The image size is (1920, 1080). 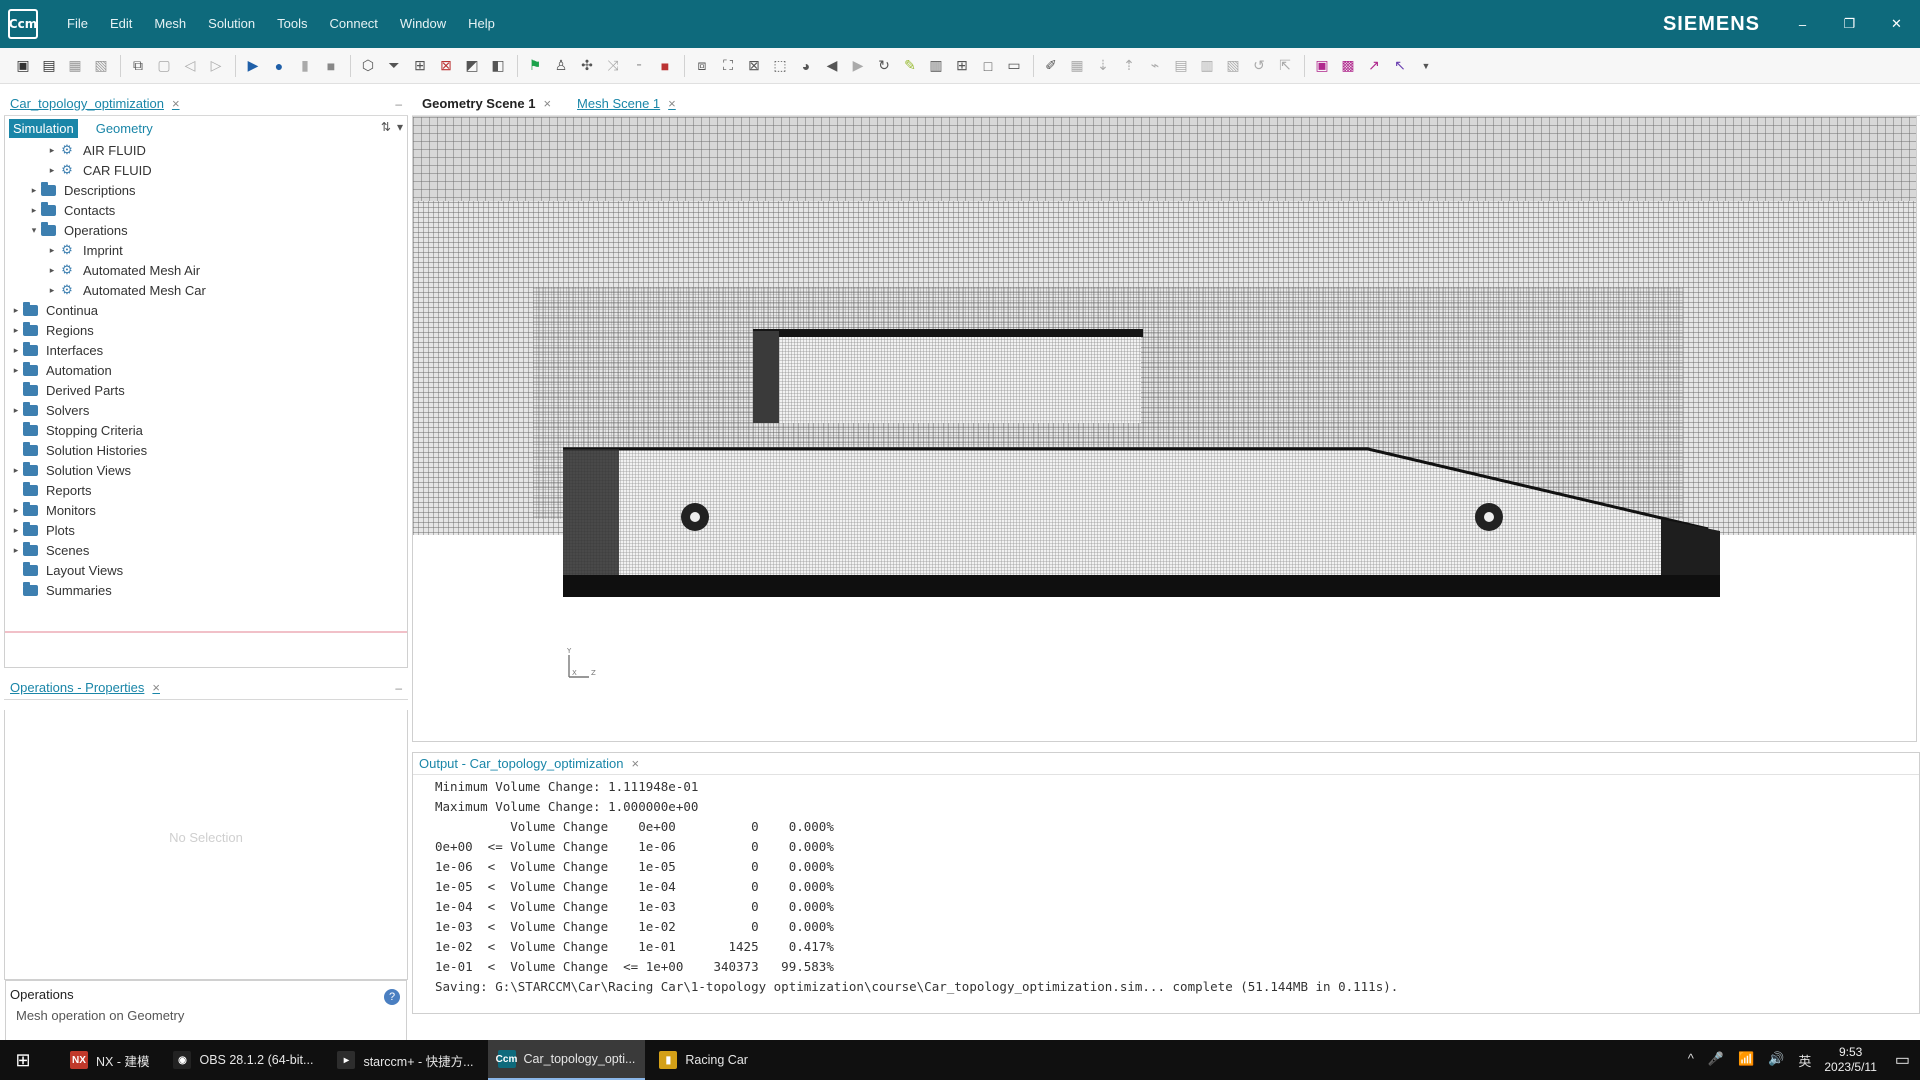 What do you see at coordinates (498, 66) in the screenshot?
I see `volume-icon: ◧` at bounding box center [498, 66].